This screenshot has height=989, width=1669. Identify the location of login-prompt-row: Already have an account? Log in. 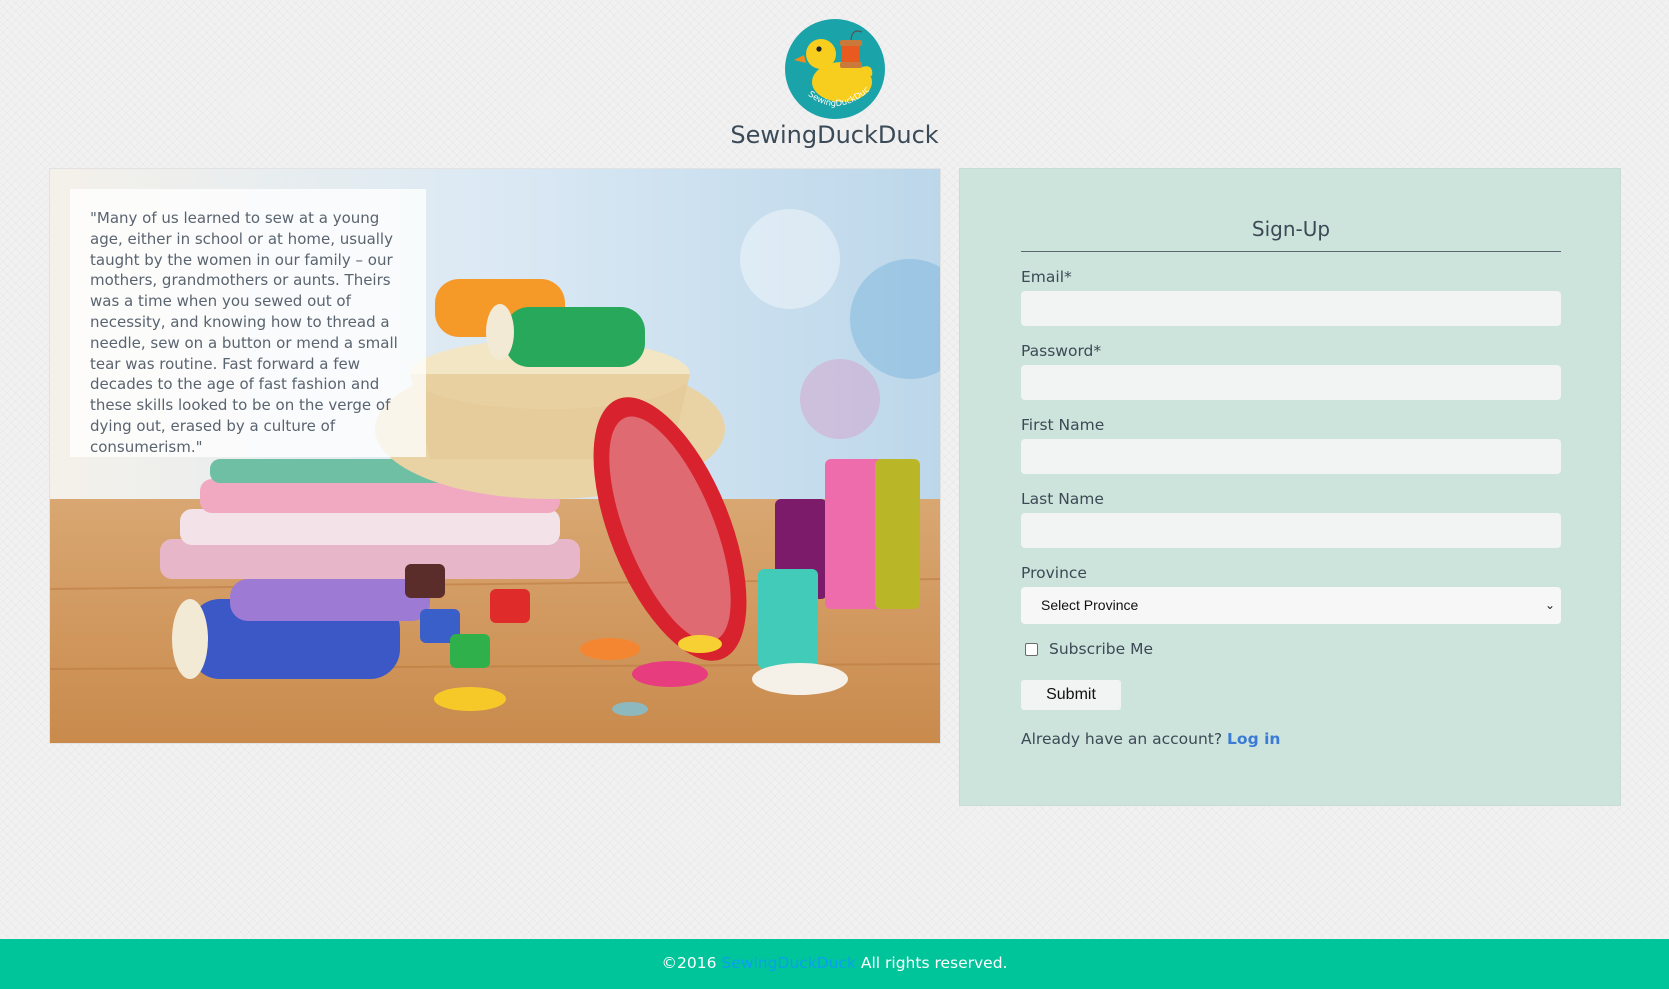
(1291, 739).